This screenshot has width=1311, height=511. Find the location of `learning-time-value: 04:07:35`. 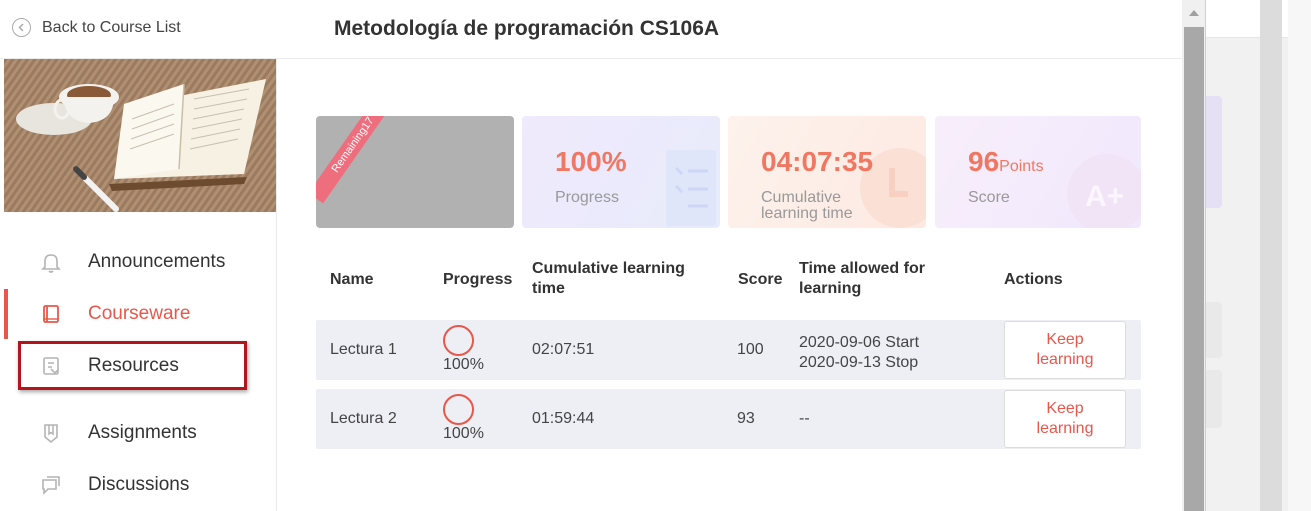

learning-time-value: 04:07:35 is located at coordinates (817, 161).